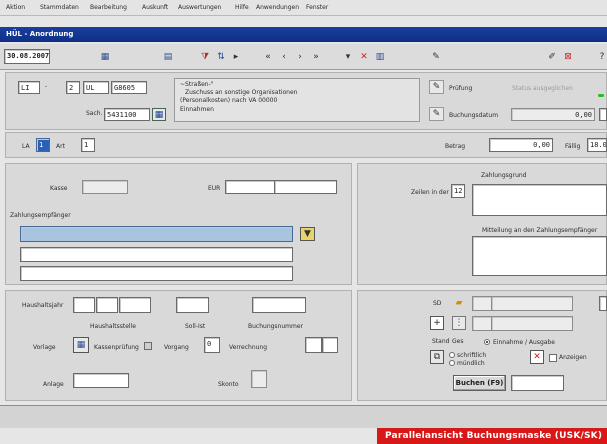 The width and height of the screenshot is (607, 444). What do you see at coordinates (553, 358) in the screenshot?
I see `anzeigen-checkbox` at bounding box center [553, 358].